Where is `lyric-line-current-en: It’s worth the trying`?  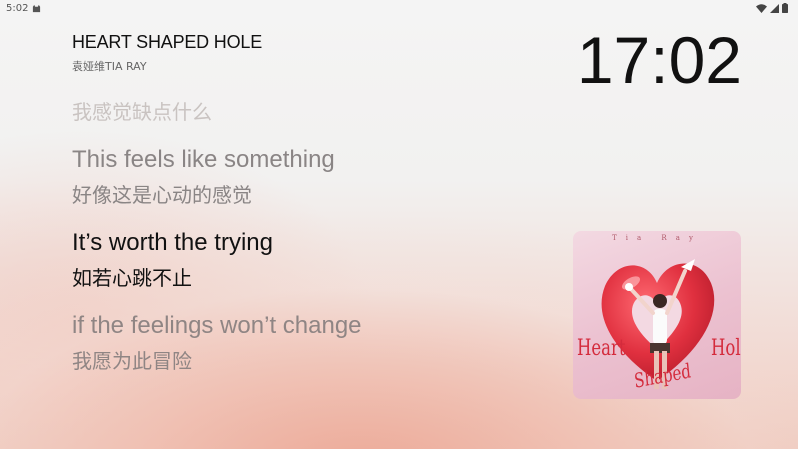 lyric-line-current-en: It’s worth the trying is located at coordinates (172, 243).